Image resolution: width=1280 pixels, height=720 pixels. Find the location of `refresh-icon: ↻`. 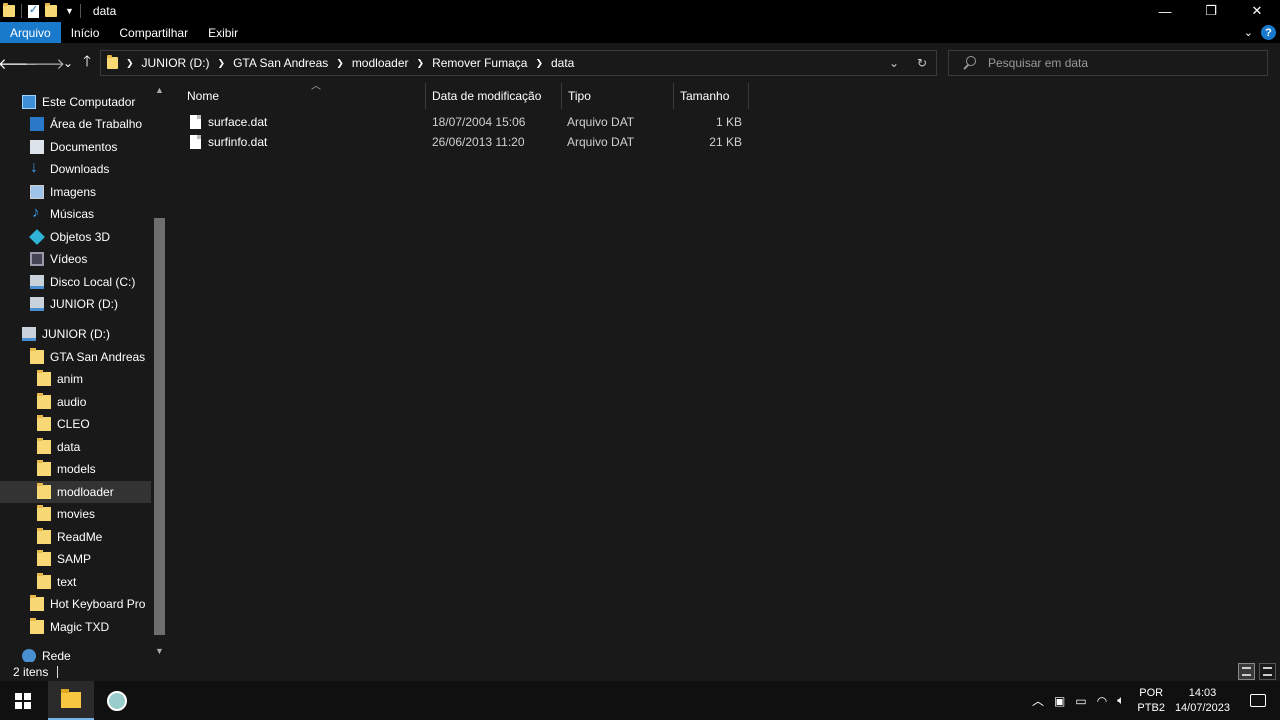

refresh-icon: ↻ is located at coordinates (922, 63).